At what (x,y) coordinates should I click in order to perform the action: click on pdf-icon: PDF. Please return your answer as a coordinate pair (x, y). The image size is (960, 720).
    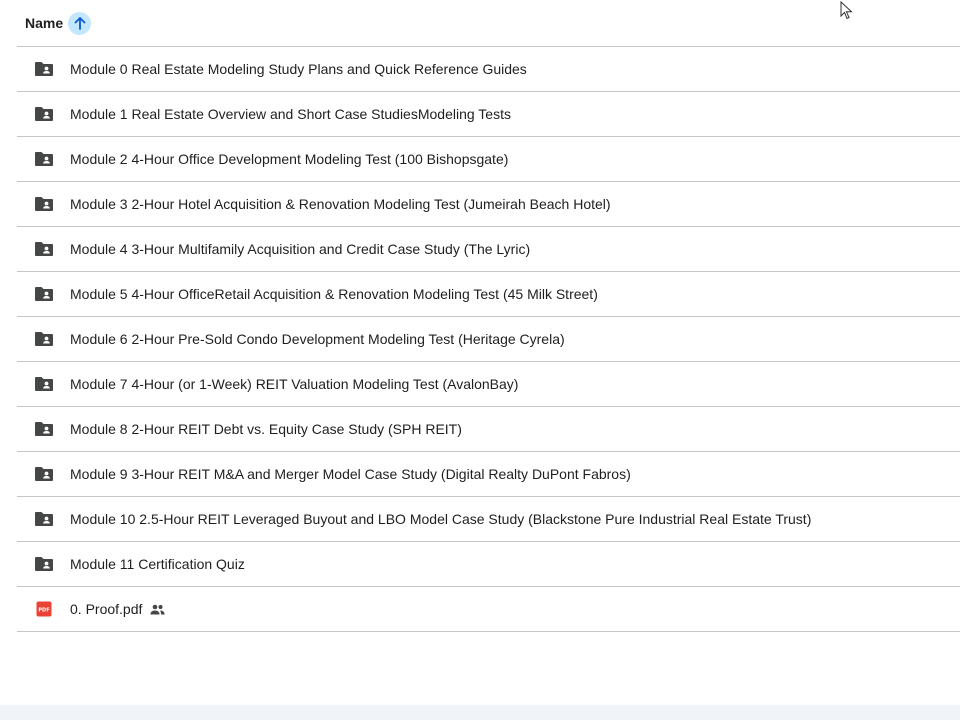
    Looking at the image, I should click on (44, 609).